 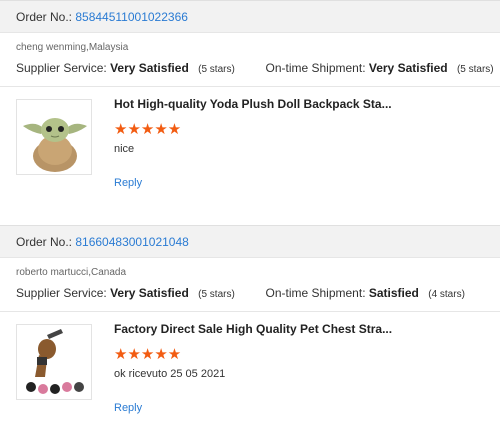 I want to click on review-comment: ok ricevuto 25 05 2021, so click(x=170, y=374).